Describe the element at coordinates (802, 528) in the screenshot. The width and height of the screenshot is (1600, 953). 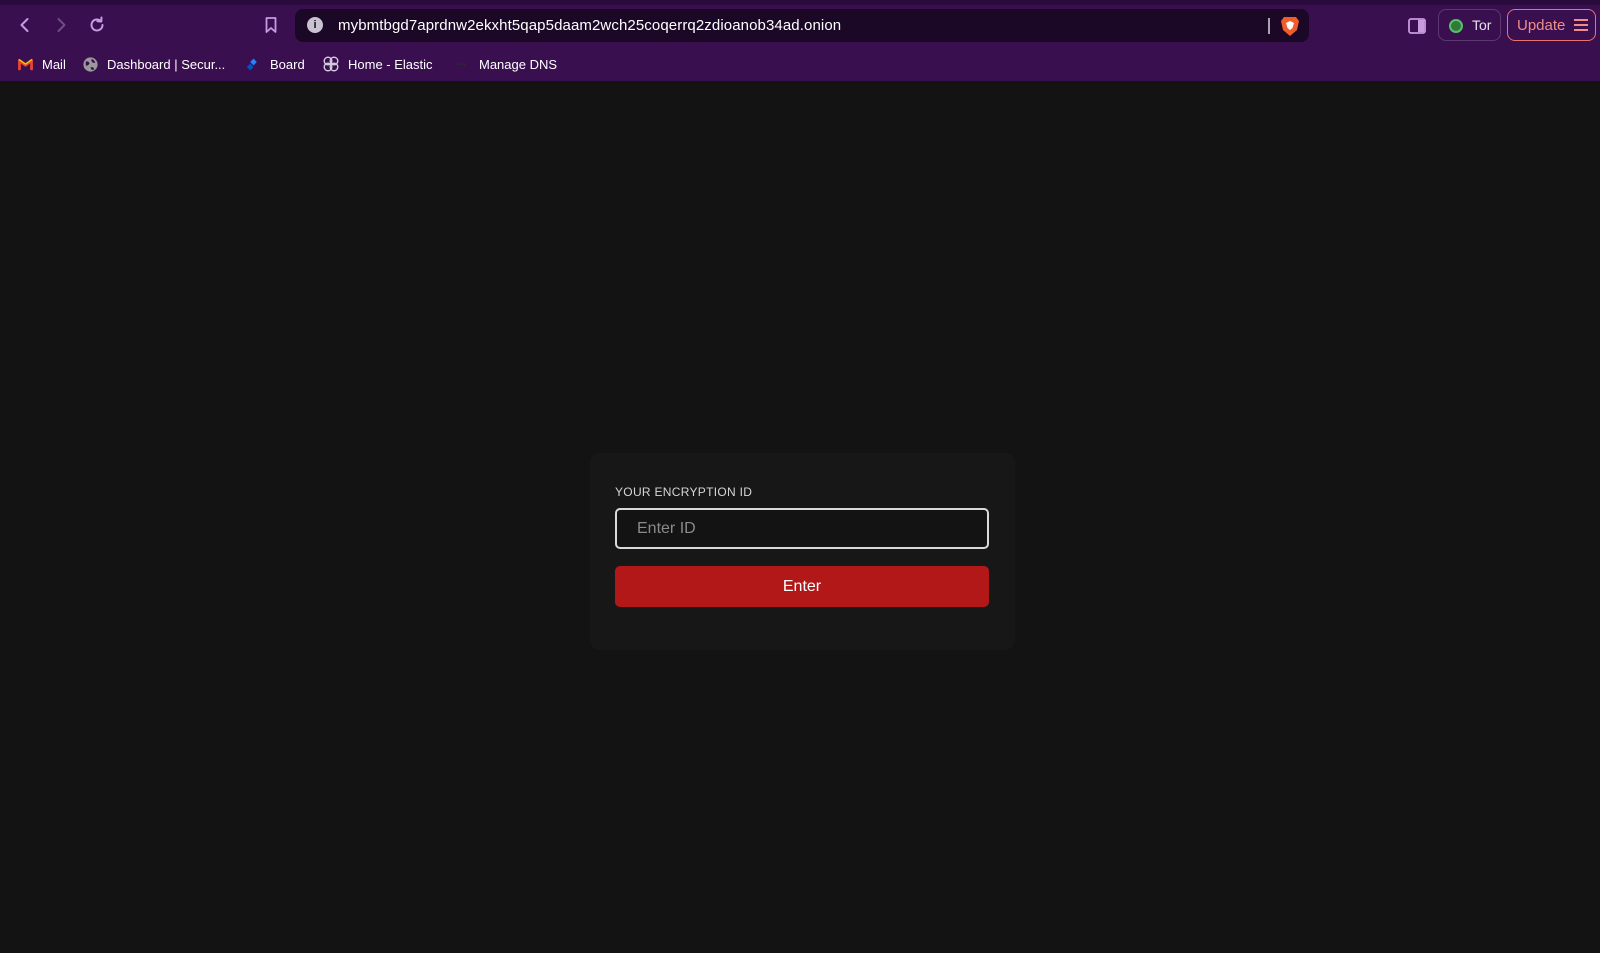
I see `encryption-id-input` at that location.